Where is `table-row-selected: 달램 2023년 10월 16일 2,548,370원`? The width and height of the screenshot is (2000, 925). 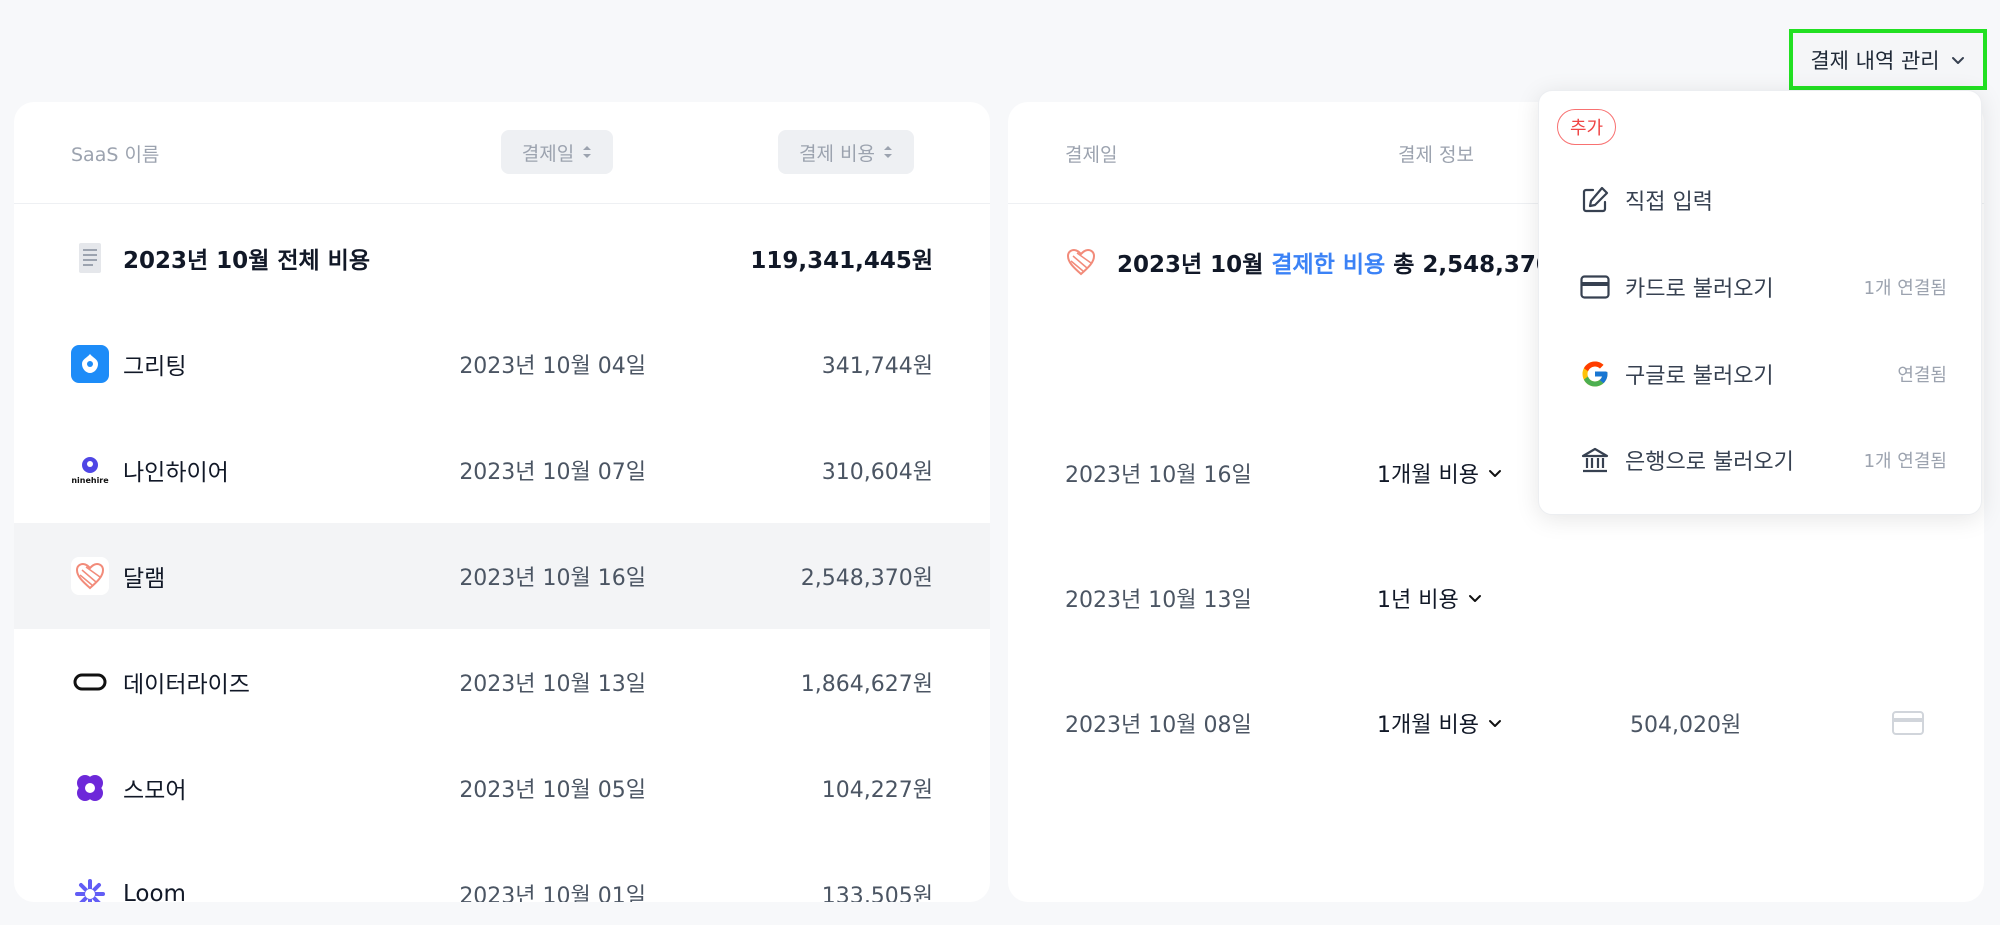
table-row-selected: 달램 2023년 10월 16일 2,548,370원 is located at coordinates (502, 576).